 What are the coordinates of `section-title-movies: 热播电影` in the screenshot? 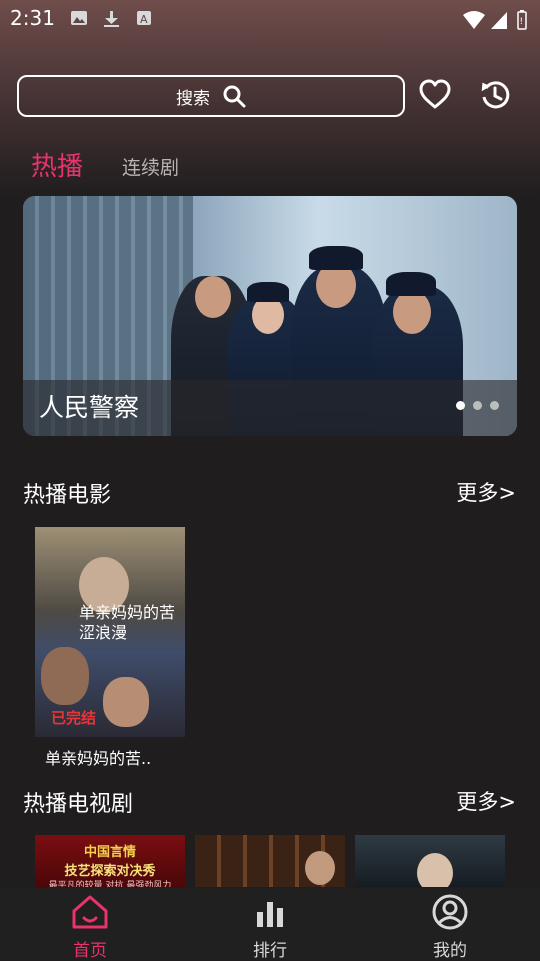 It's located at (67, 495).